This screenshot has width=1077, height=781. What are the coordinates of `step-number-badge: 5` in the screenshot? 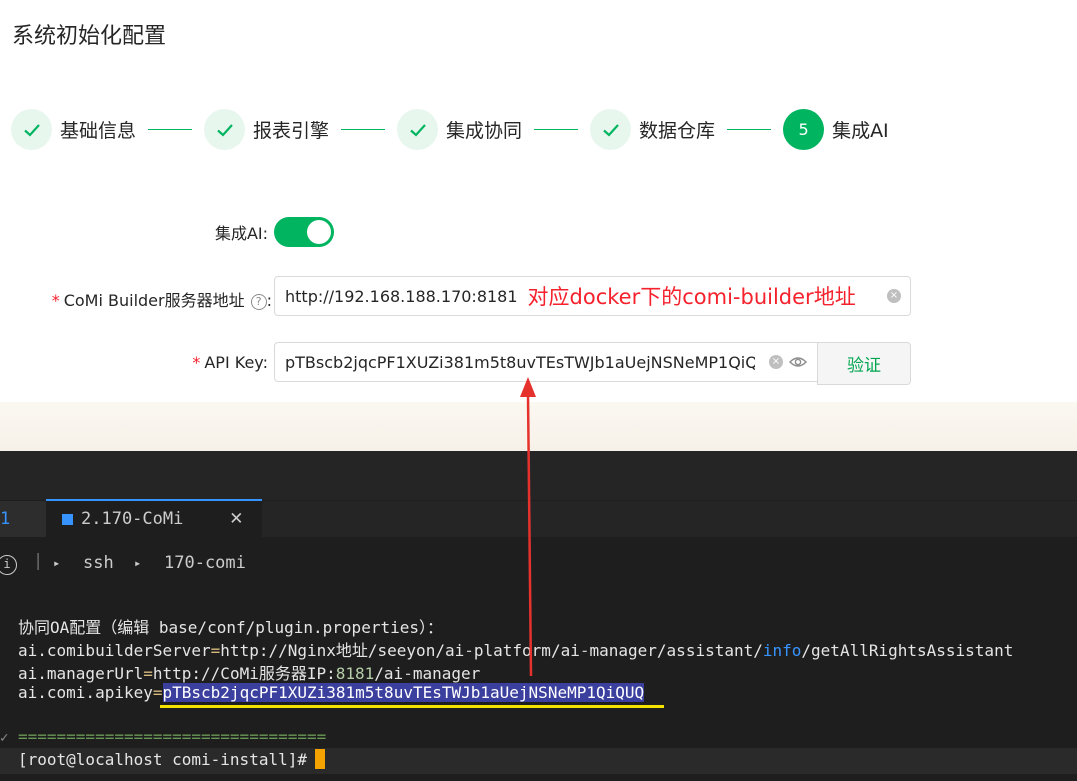 It's located at (804, 129).